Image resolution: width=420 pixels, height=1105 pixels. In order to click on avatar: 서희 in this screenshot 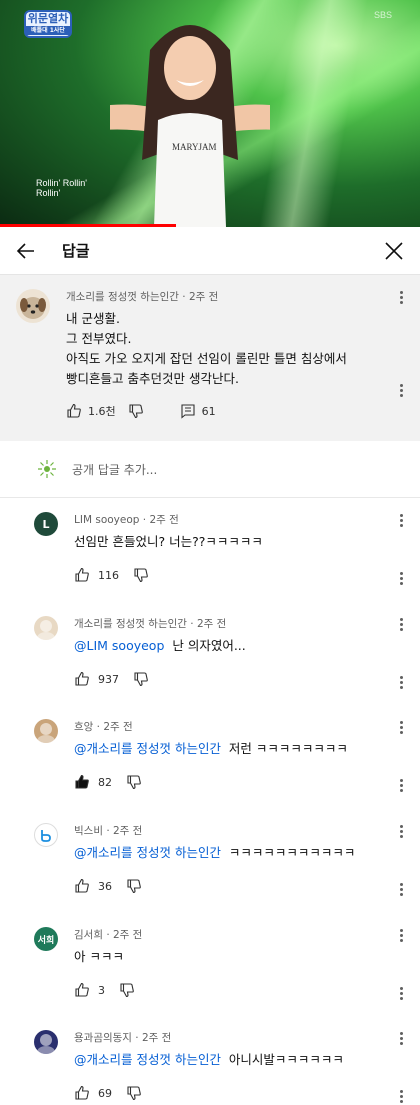, I will do `click(46, 939)`.